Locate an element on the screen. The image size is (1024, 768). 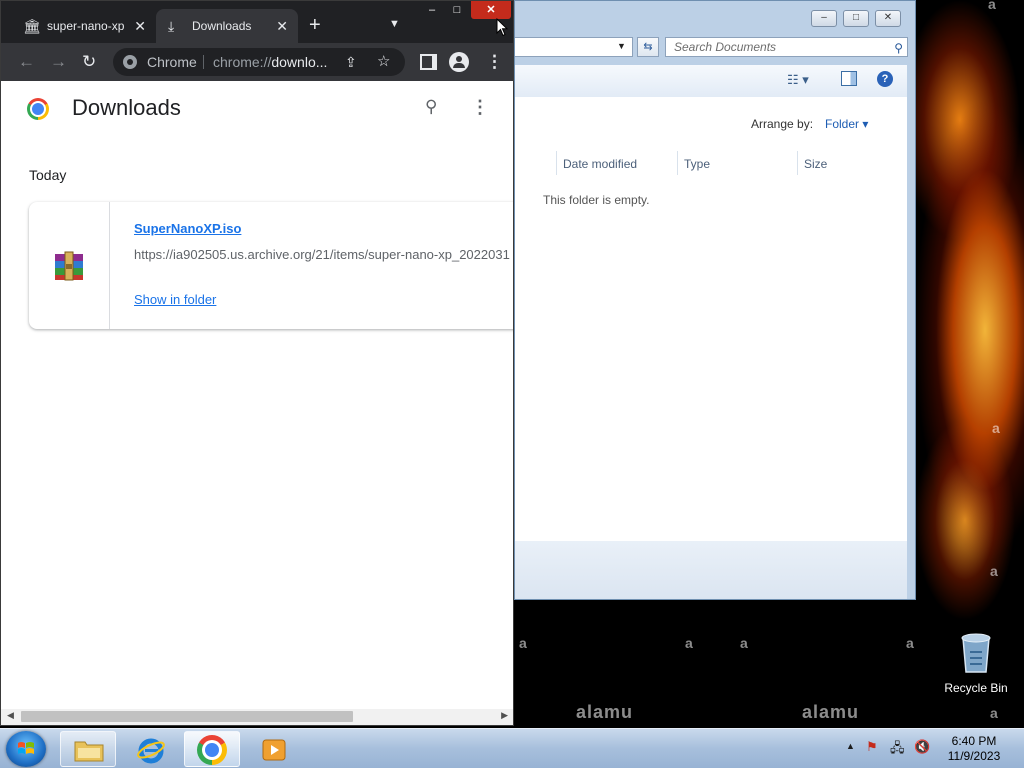
arrange-by-value: Folder is located at coordinates (842, 124).